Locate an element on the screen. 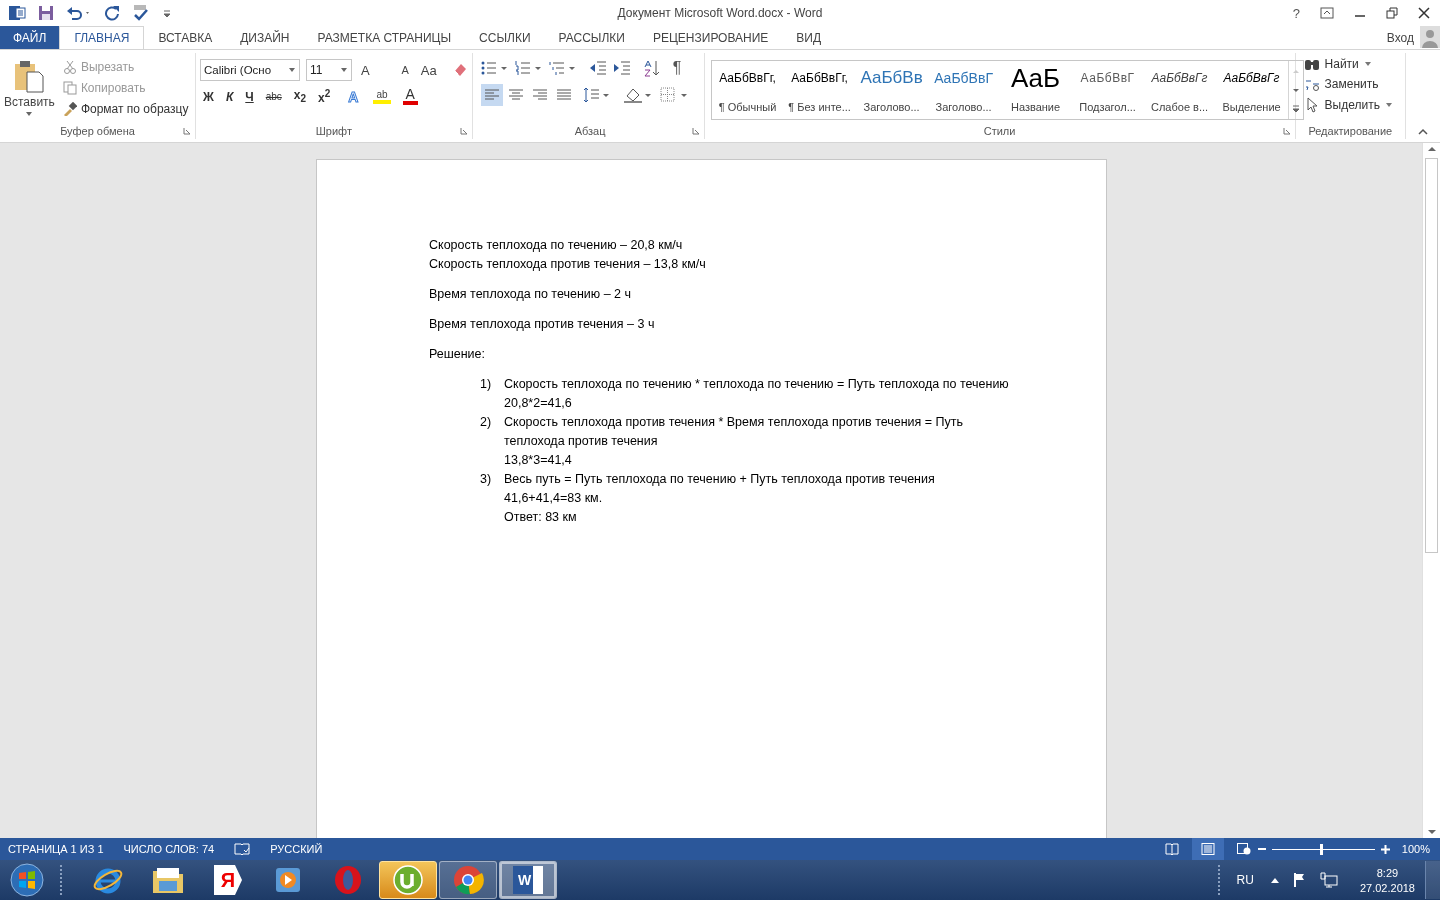  shading-icon is located at coordinates (637, 95).